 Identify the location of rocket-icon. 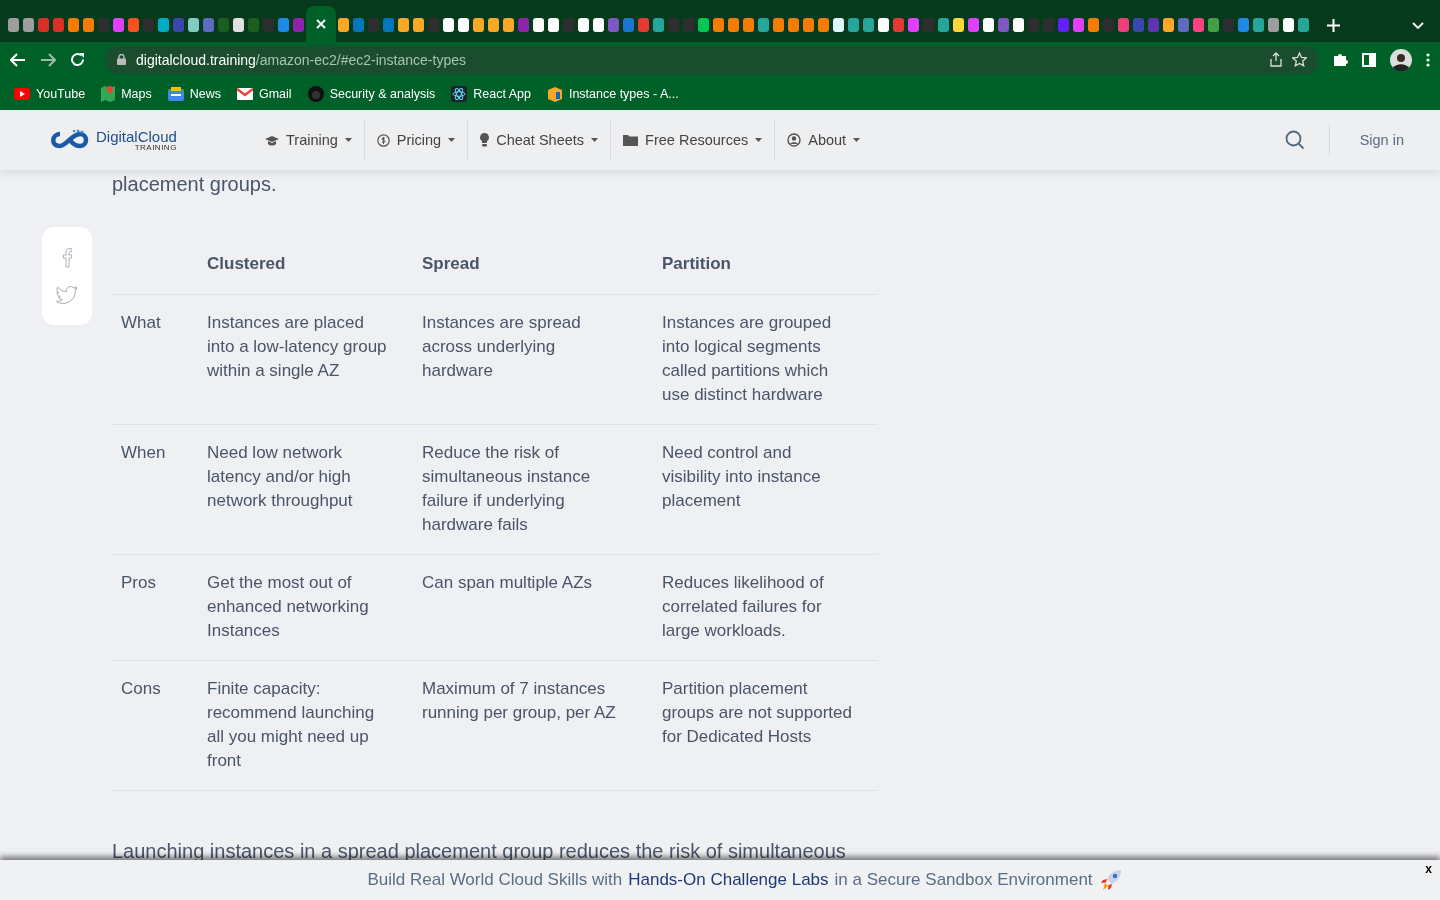
(1110, 880).